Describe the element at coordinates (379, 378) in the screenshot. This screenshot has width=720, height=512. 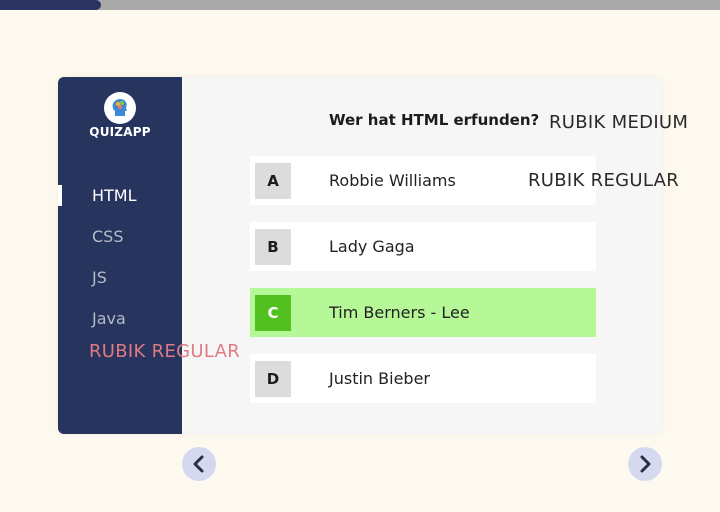
I see `option-text: Justin Bieber` at that location.